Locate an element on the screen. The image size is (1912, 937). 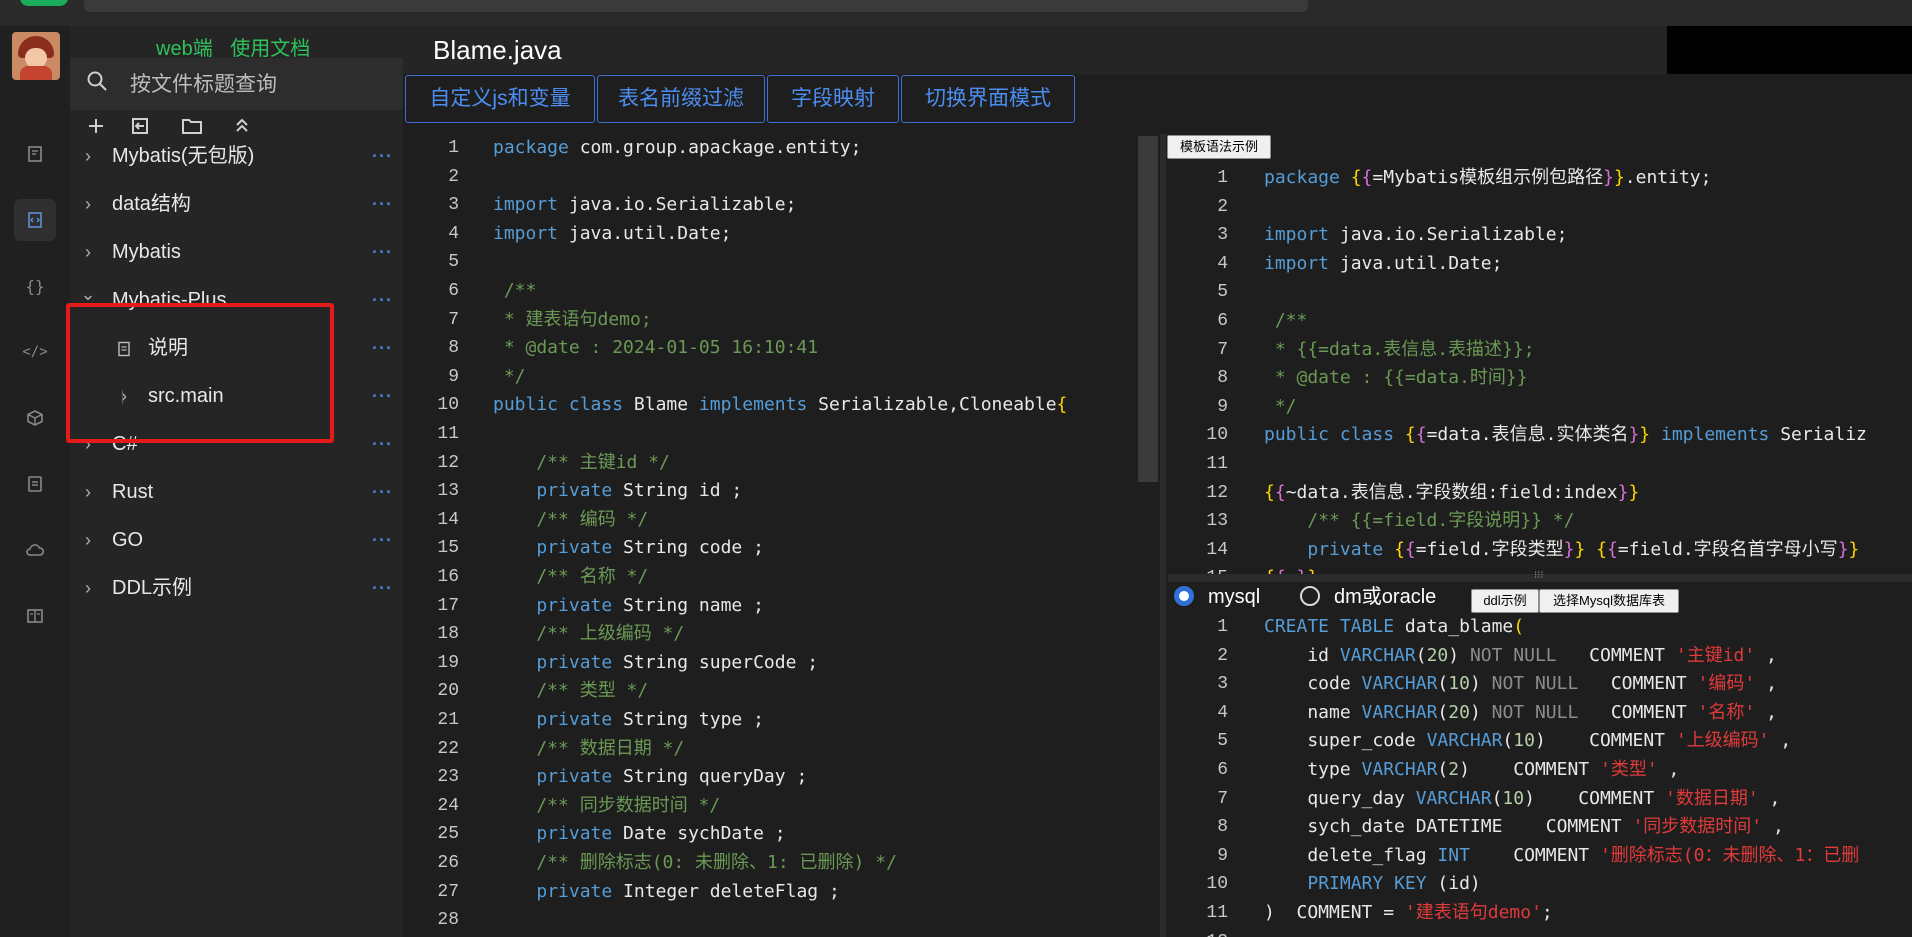
code-line: 7 * 建表语句demo; is located at coordinates (770, 320).